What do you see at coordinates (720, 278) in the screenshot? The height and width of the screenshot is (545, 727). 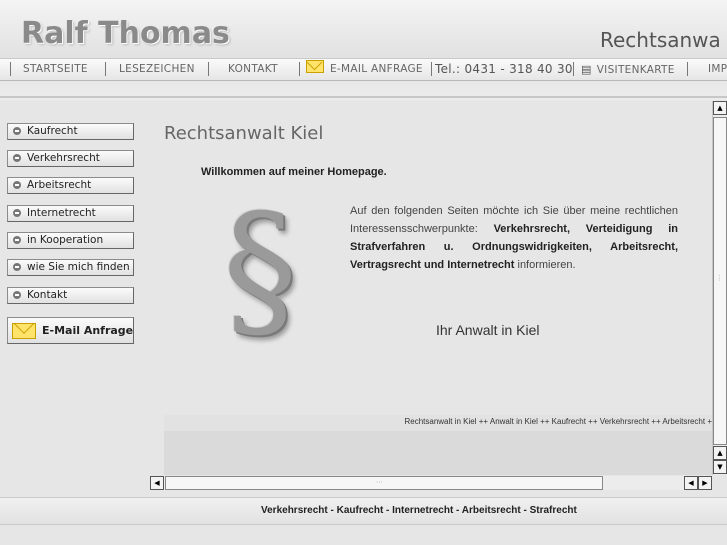 I see `grip-icon: ⋮` at bounding box center [720, 278].